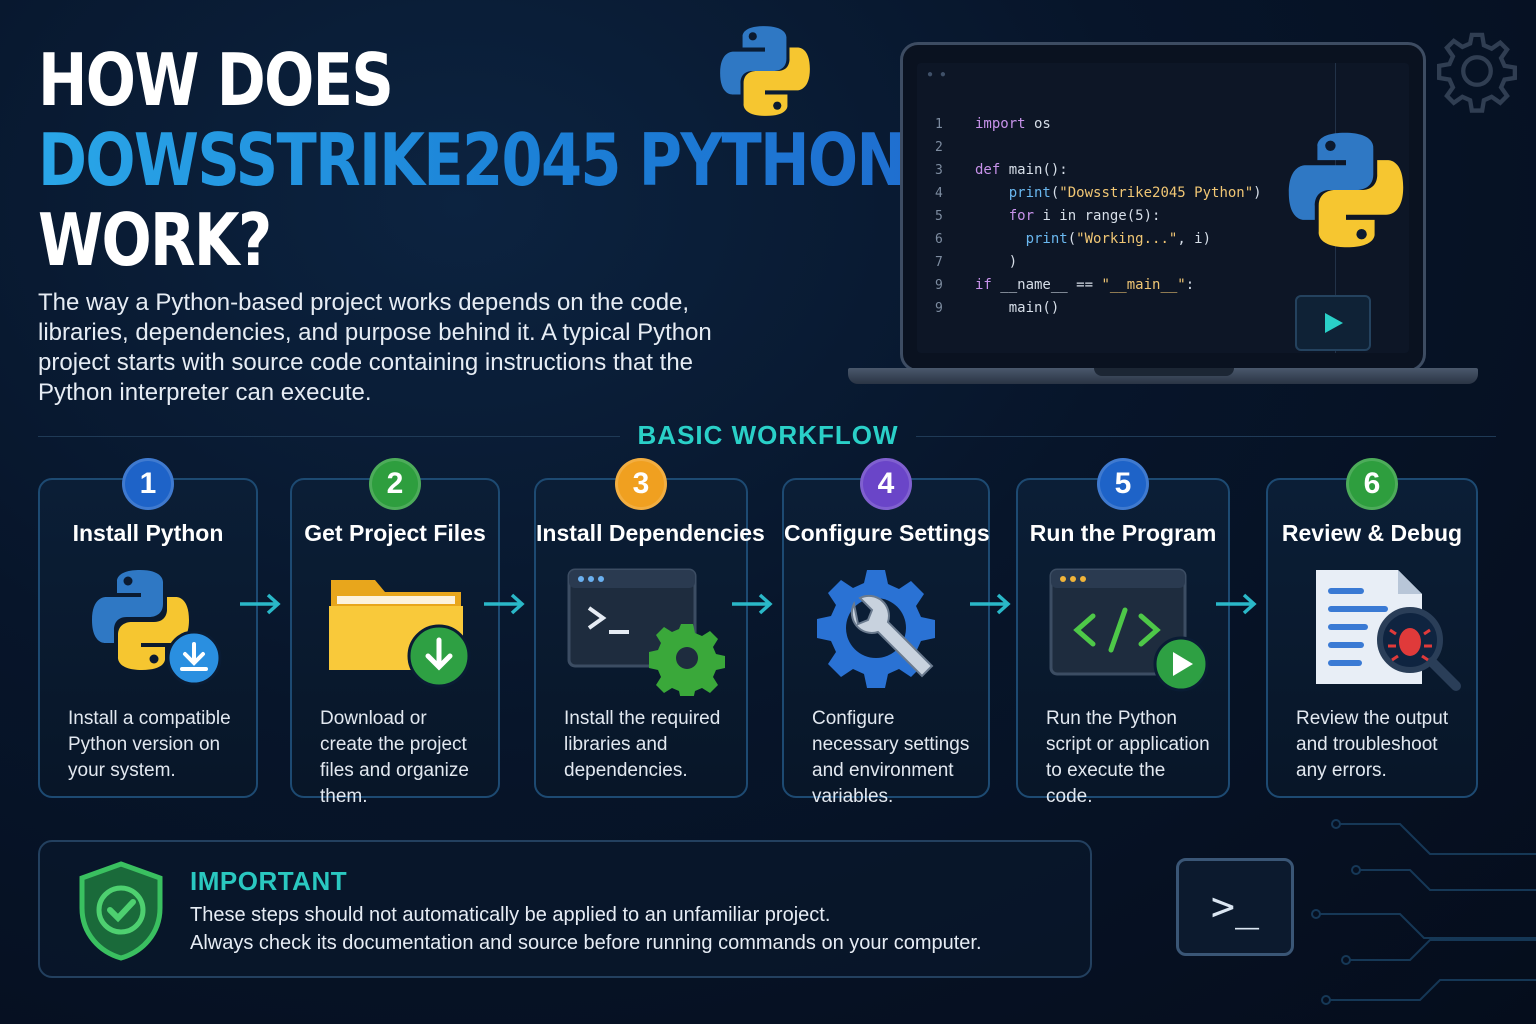  Describe the element at coordinates (1477, 72) in the screenshot. I see `gear-icon` at that location.